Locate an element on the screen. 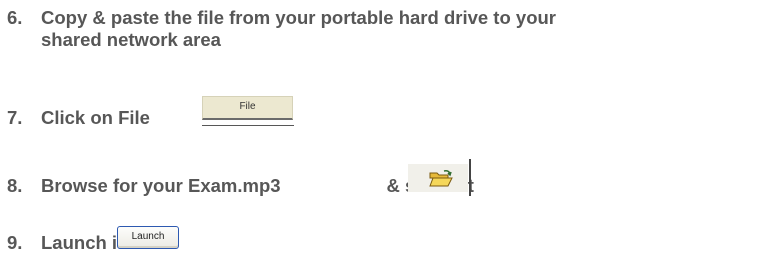 The image size is (778, 268). step-6-number: 6. is located at coordinates (15, 17).